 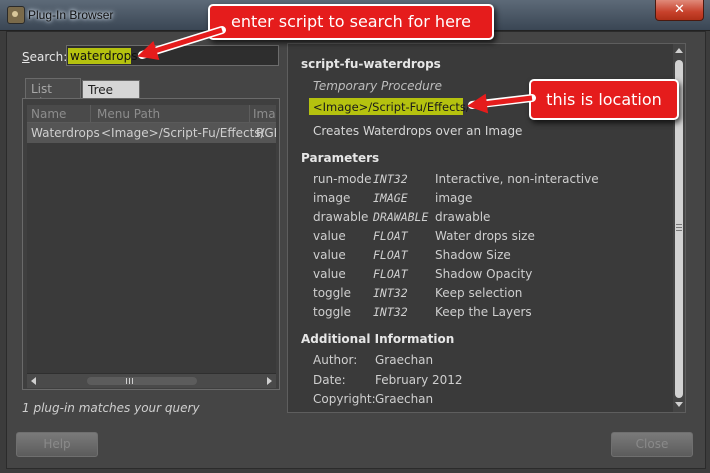 What do you see at coordinates (454, 198) in the screenshot?
I see `parameter-description: image` at bounding box center [454, 198].